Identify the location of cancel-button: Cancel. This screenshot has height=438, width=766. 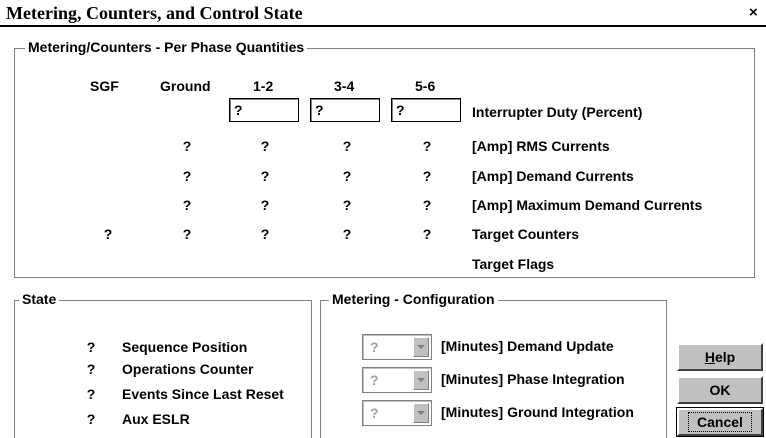
(720, 422).